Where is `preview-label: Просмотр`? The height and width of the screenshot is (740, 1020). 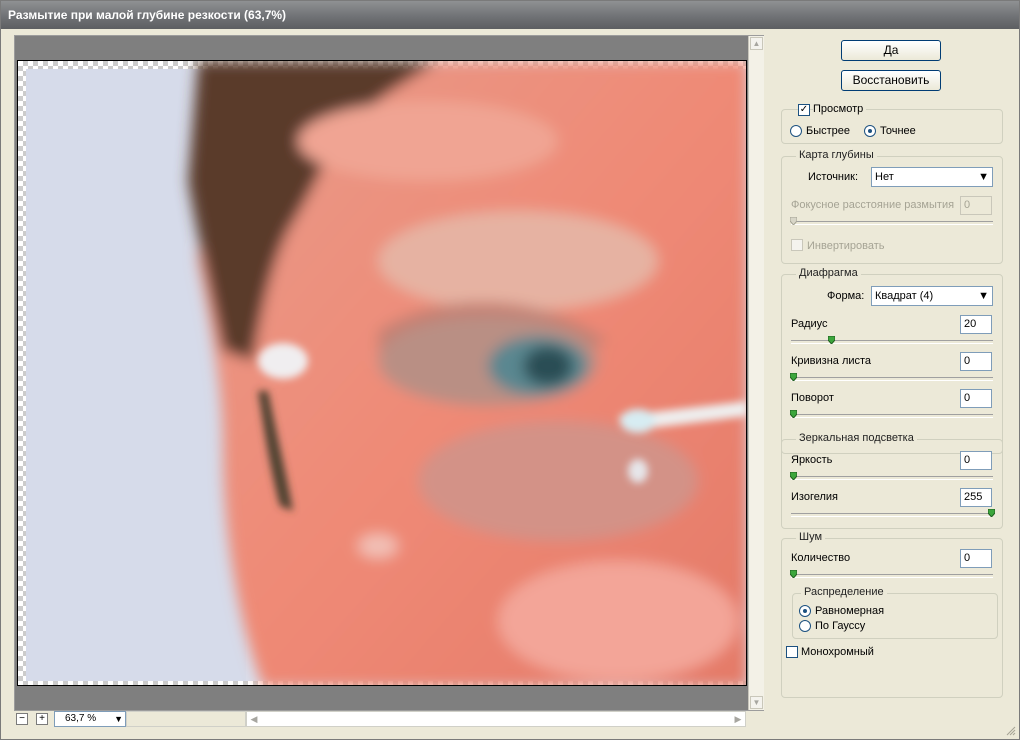 preview-label: Просмотр is located at coordinates (840, 109).